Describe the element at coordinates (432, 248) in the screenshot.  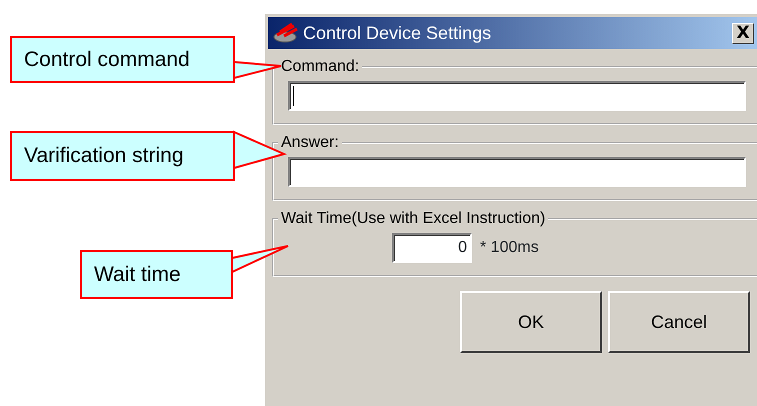
I see `number-field: 0` at that location.